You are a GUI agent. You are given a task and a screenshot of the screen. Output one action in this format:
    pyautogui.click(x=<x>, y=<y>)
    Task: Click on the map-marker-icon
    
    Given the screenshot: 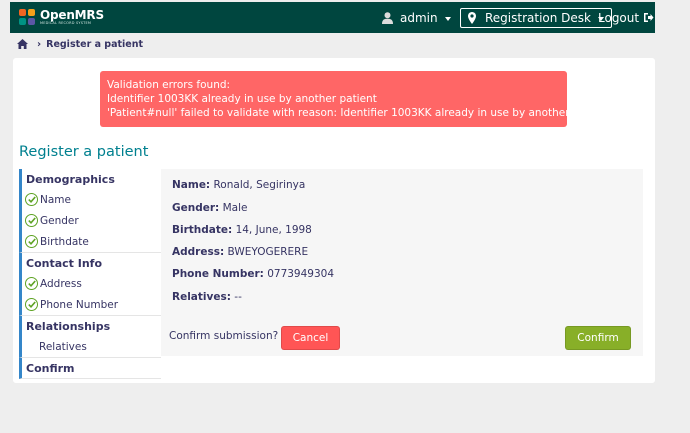 What is the action you would take?
    pyautogui.click(x=472, y=17)
    